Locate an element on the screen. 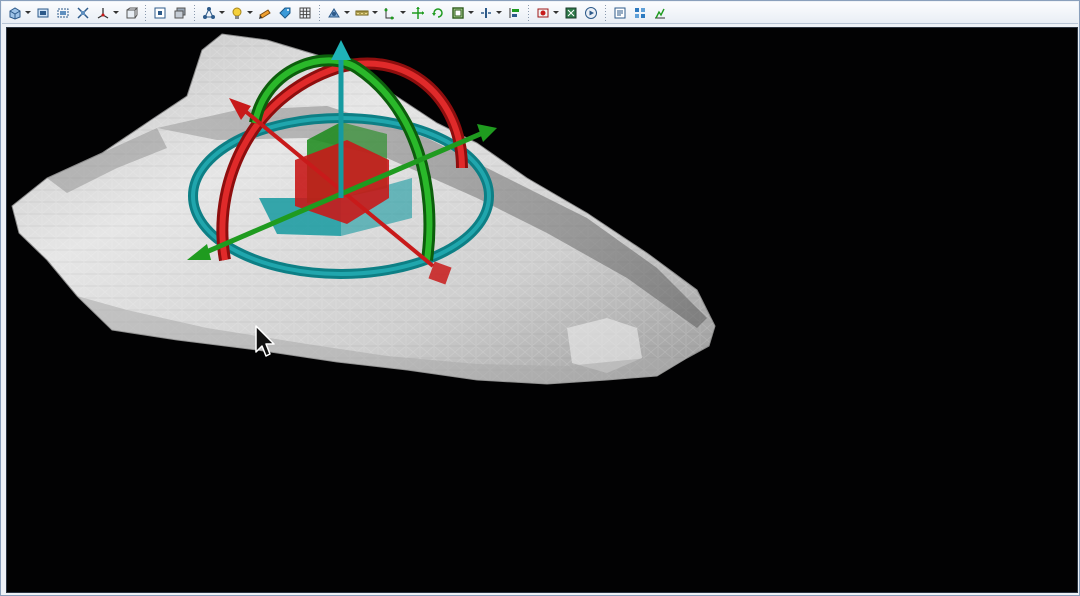 The image size is (1080, 596). view-cube-icon is located at coordinates (15, 13).